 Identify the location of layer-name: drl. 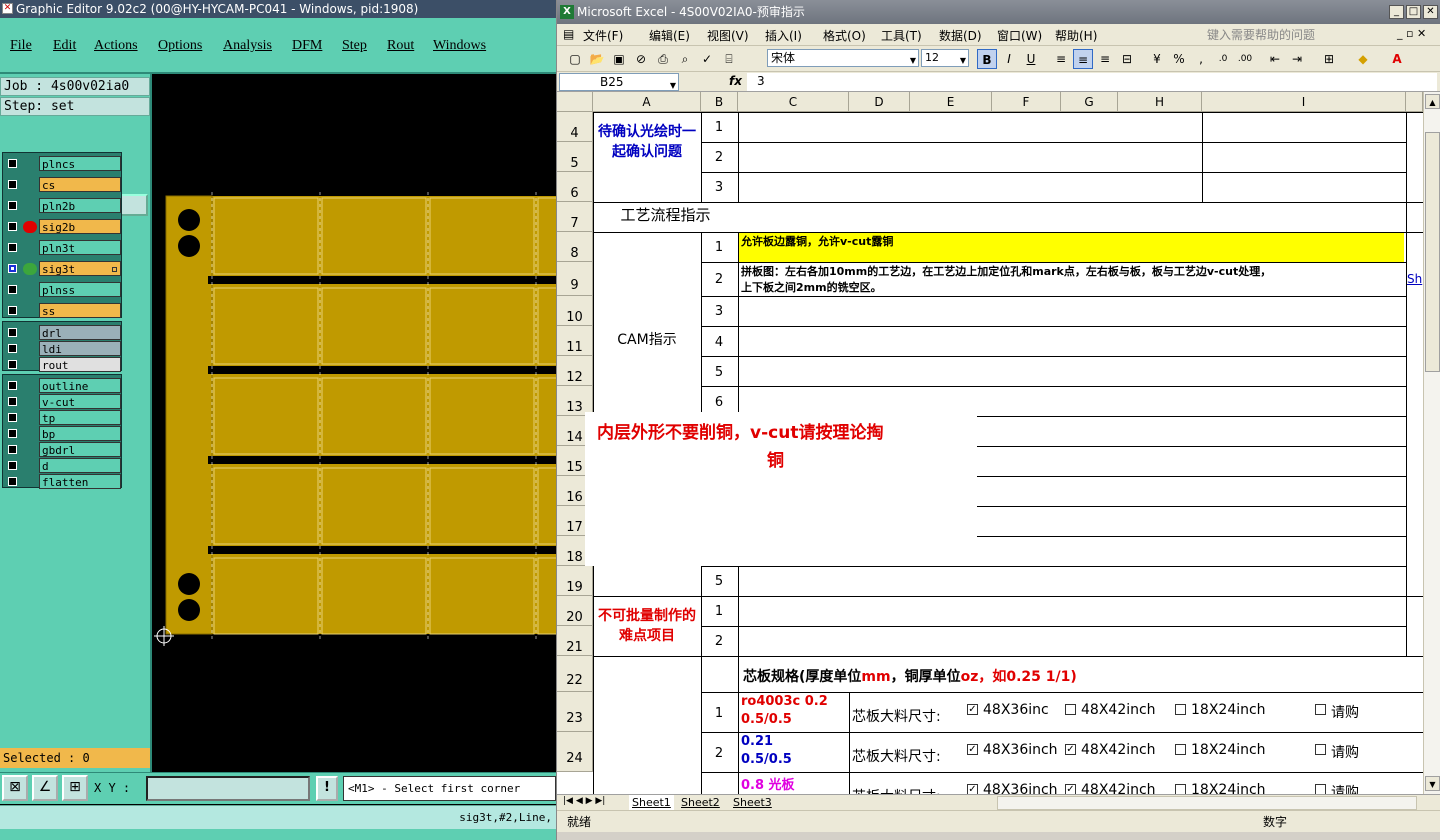
(80, 332).